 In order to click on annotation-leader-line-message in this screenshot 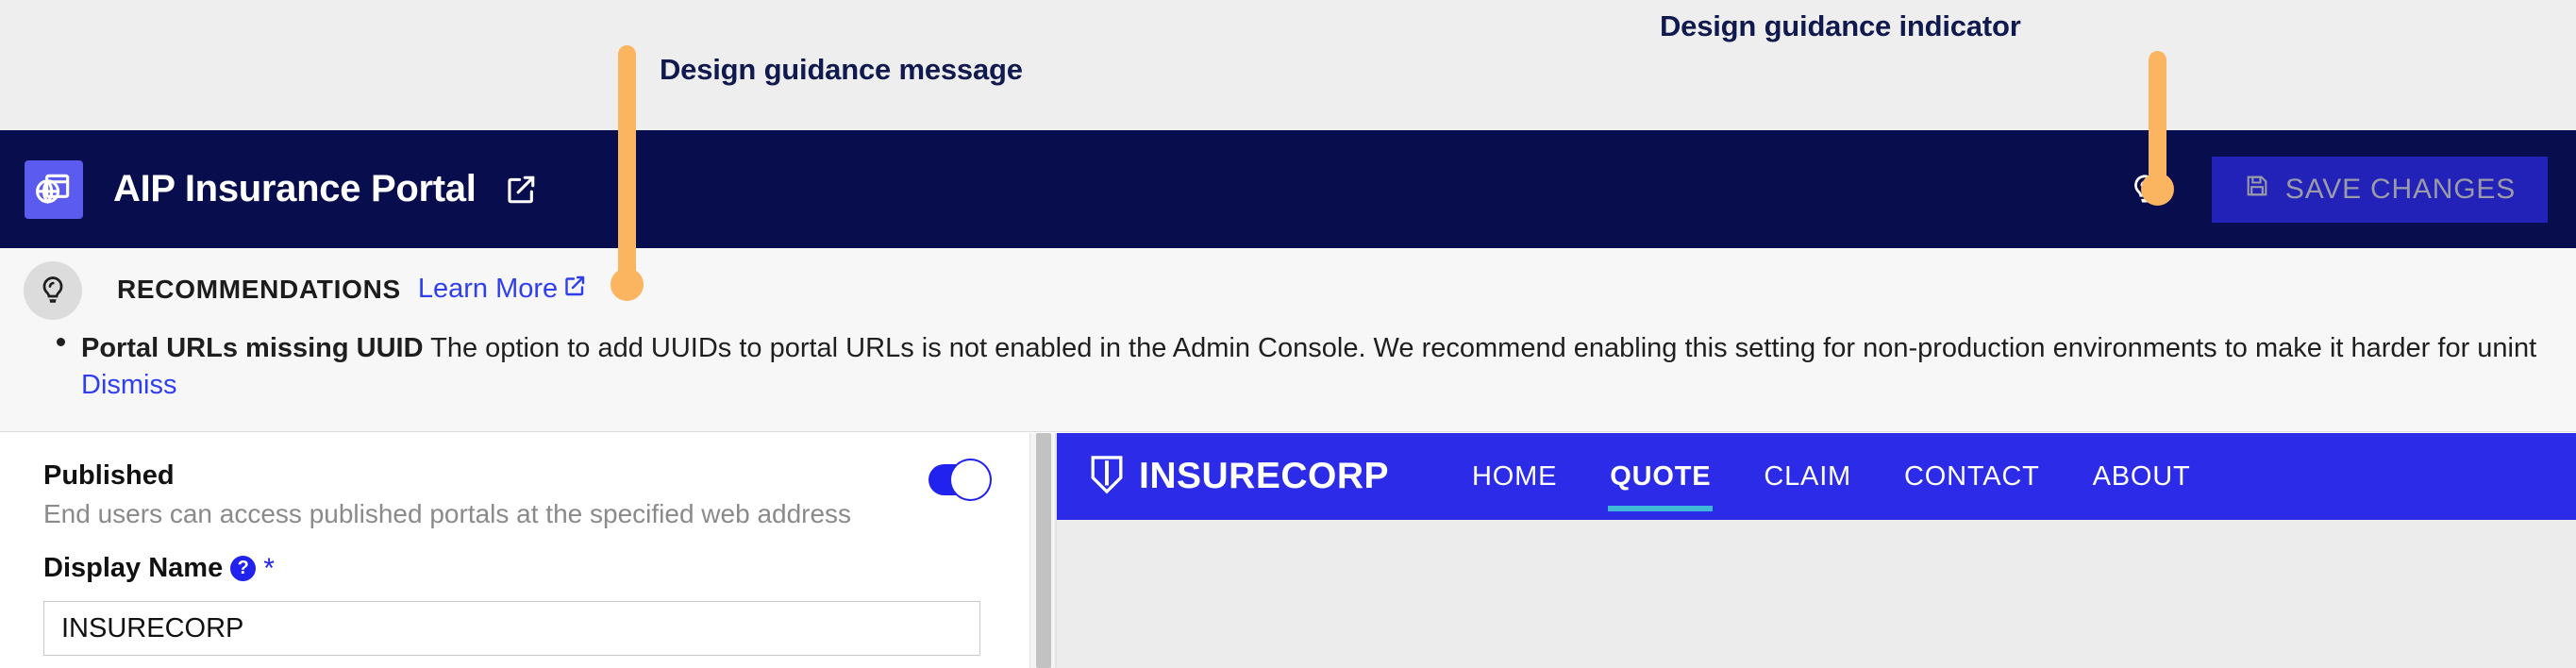, I will do `click(627, 172)`.